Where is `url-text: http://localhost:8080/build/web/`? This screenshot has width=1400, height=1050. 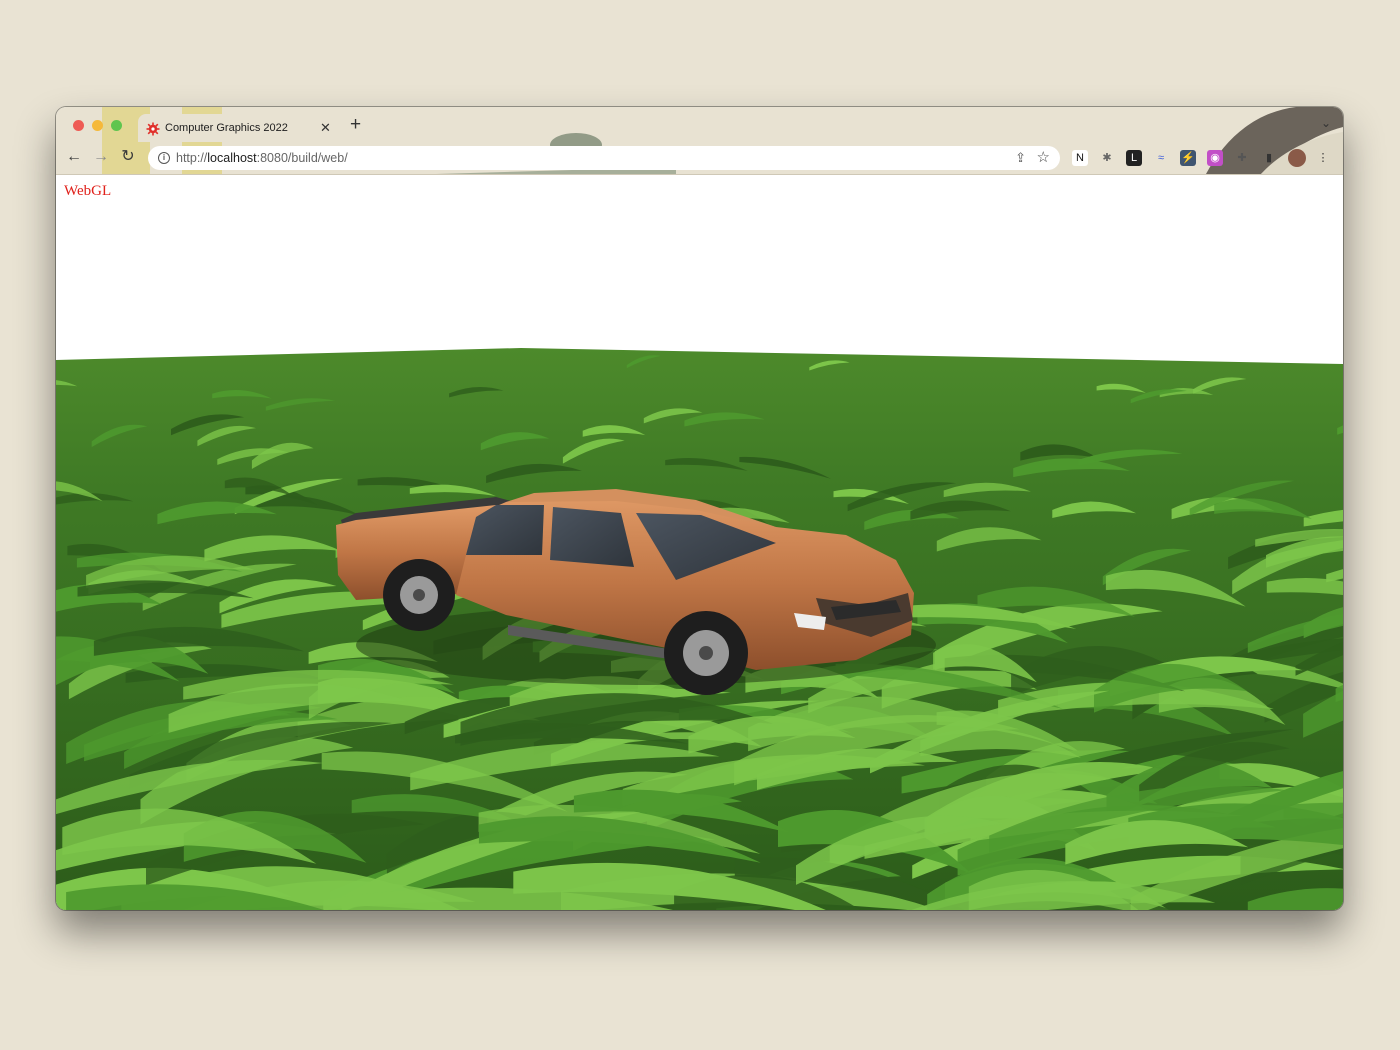
url-text: http://localhost:8080/build/web/ is located at coordinates (262, 158).